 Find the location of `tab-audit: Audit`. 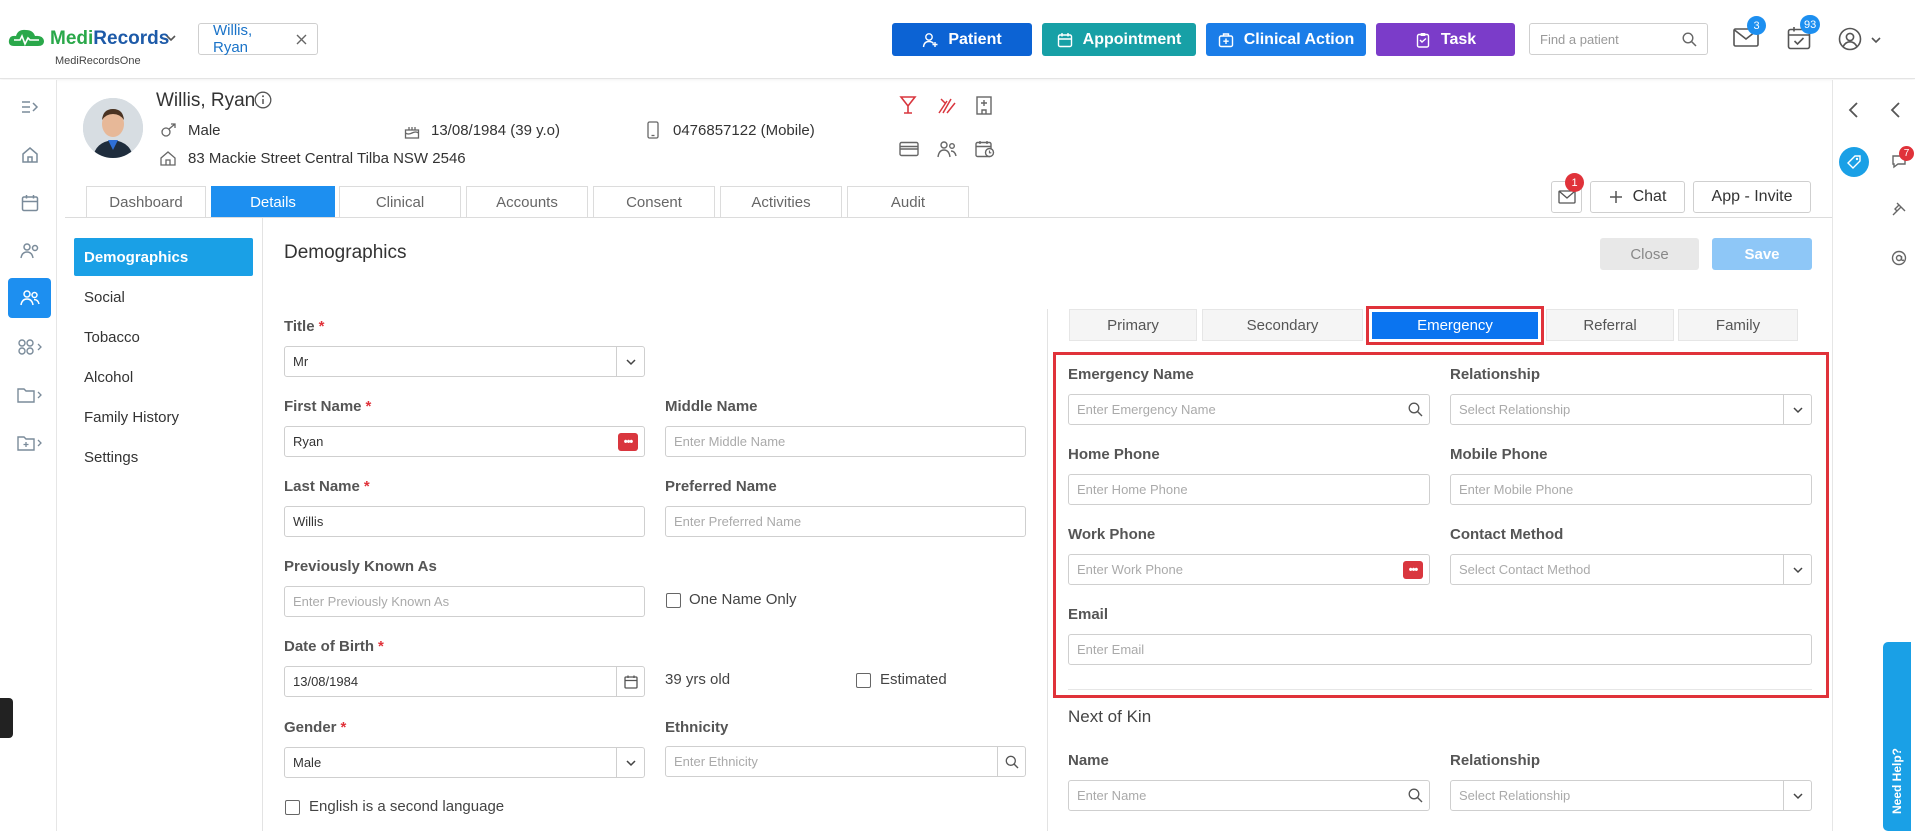

tab-audit: Audit is located at coordinates (908, 201).